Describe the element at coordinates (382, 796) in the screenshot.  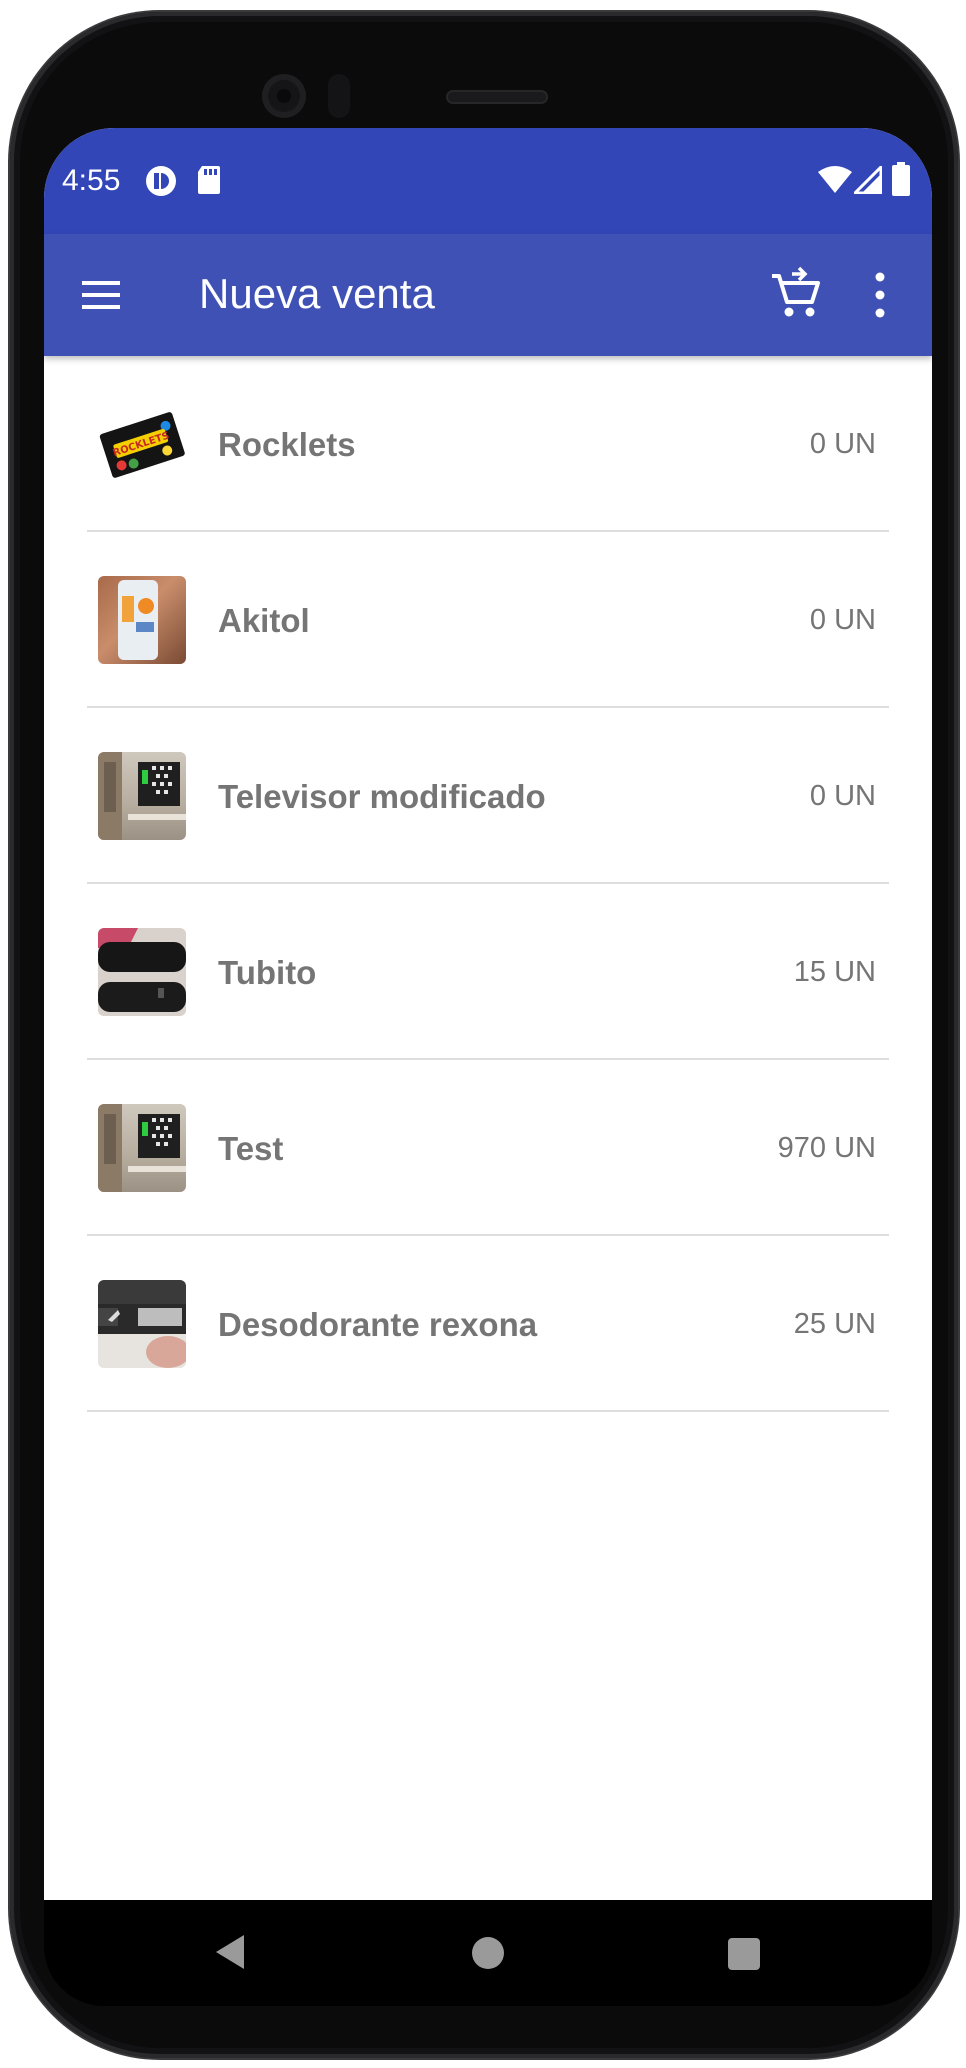
I see `product-name: Televisor modificado` at that location.